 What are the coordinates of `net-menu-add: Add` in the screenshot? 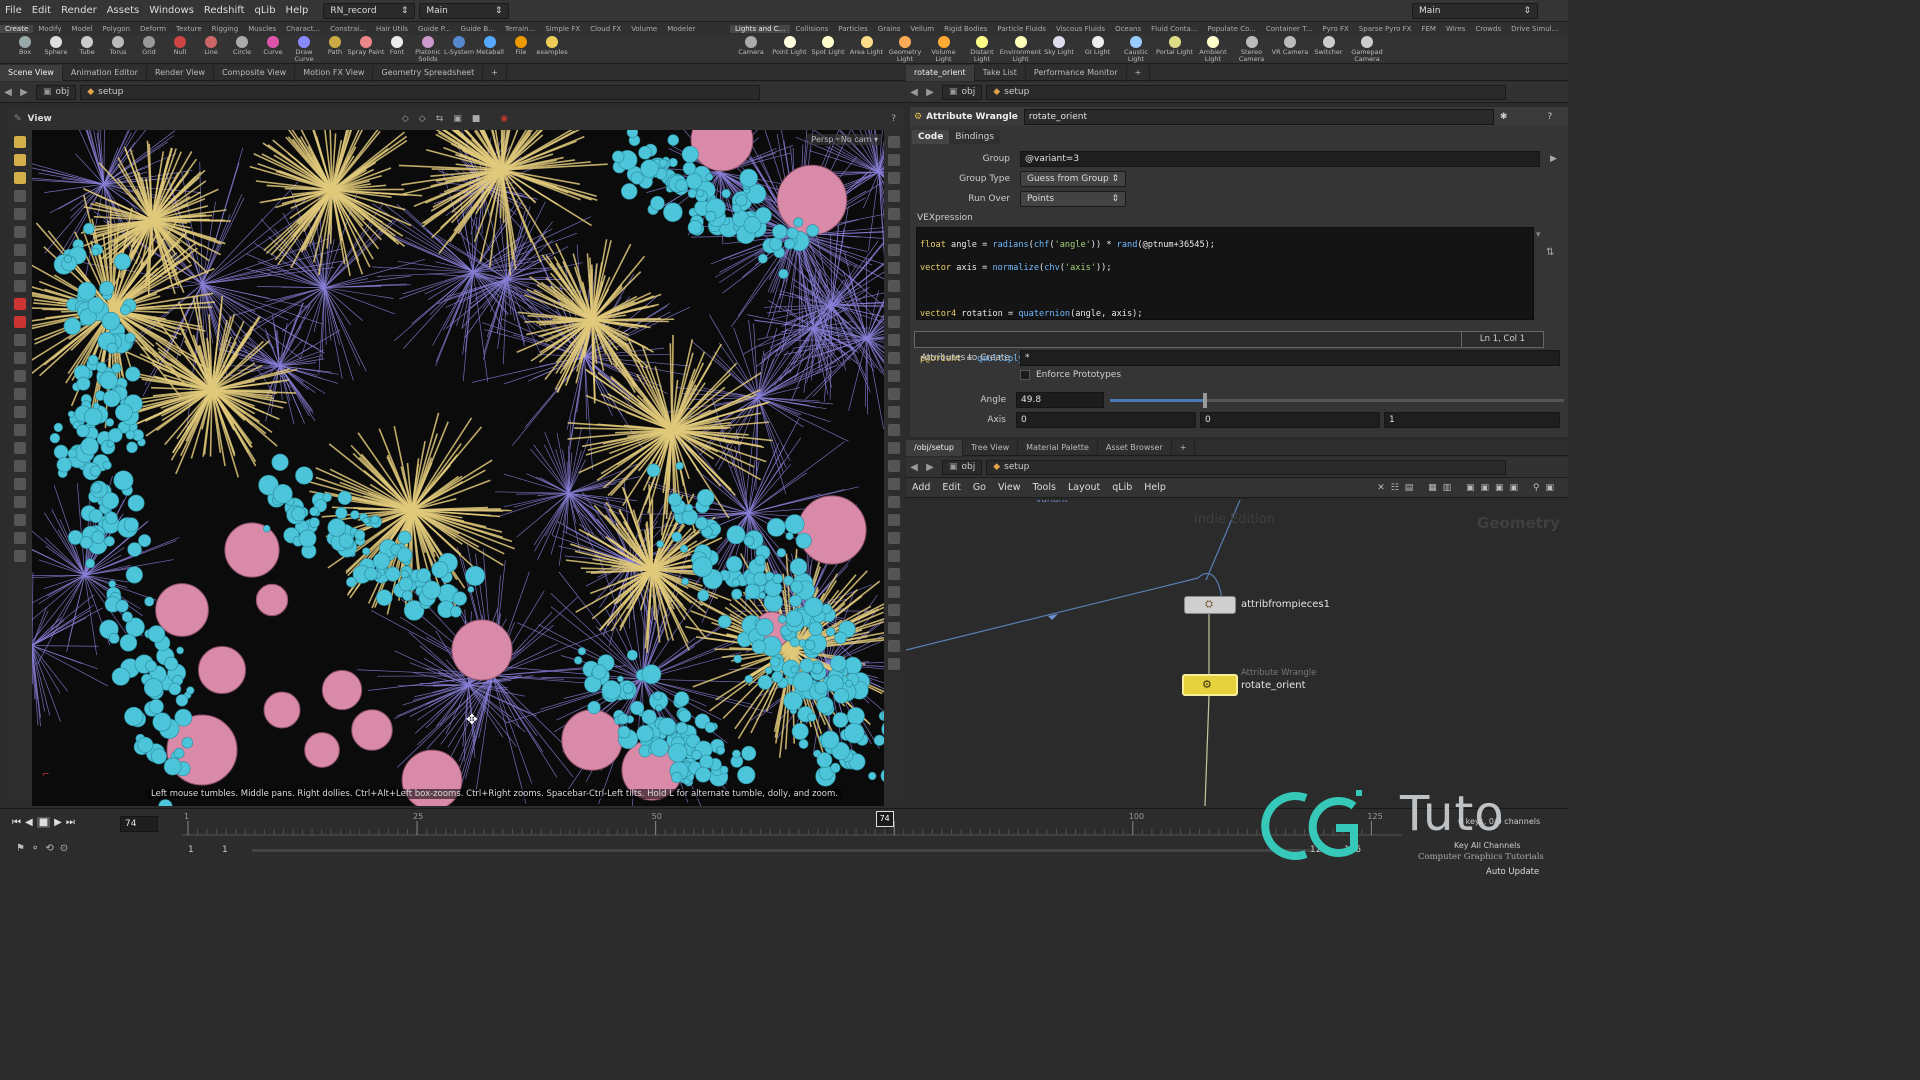 It's located at (921, 487).